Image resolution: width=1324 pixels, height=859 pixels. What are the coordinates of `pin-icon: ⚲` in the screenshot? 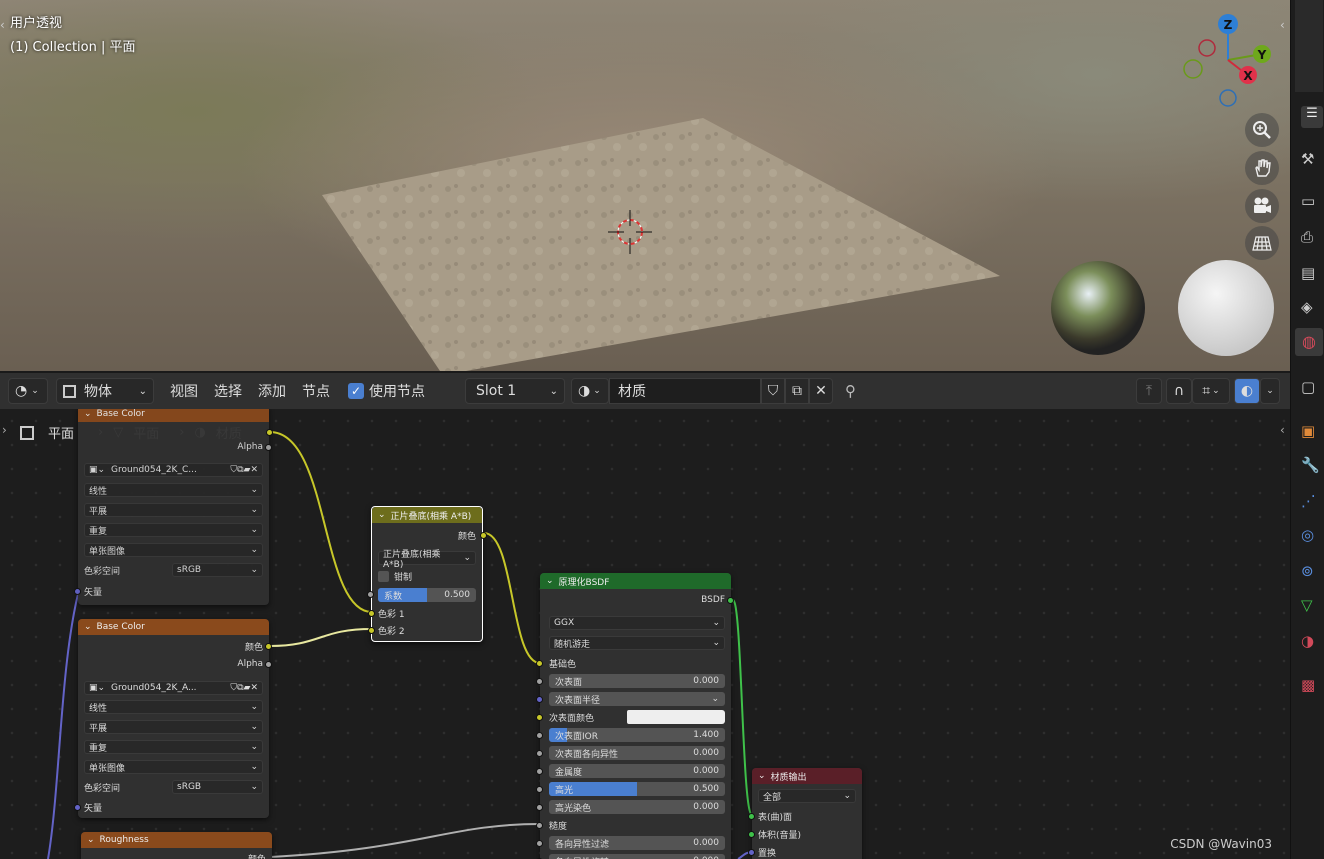 It's located at (850, 391).